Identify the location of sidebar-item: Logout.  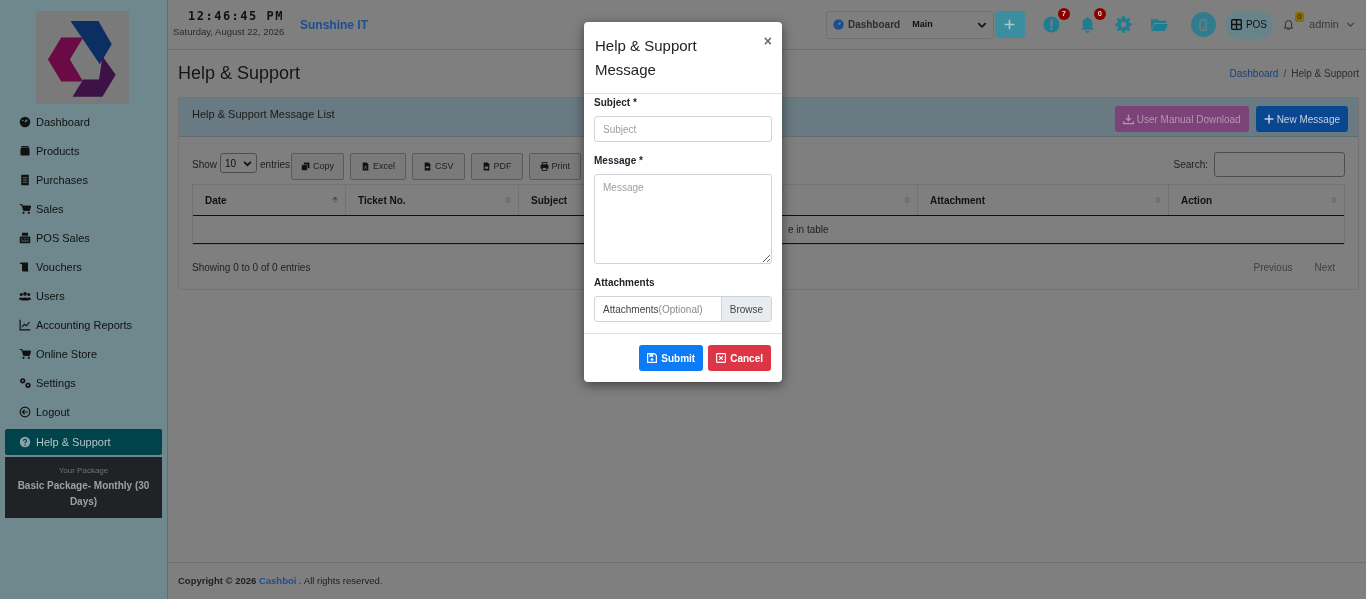
(83, 412).